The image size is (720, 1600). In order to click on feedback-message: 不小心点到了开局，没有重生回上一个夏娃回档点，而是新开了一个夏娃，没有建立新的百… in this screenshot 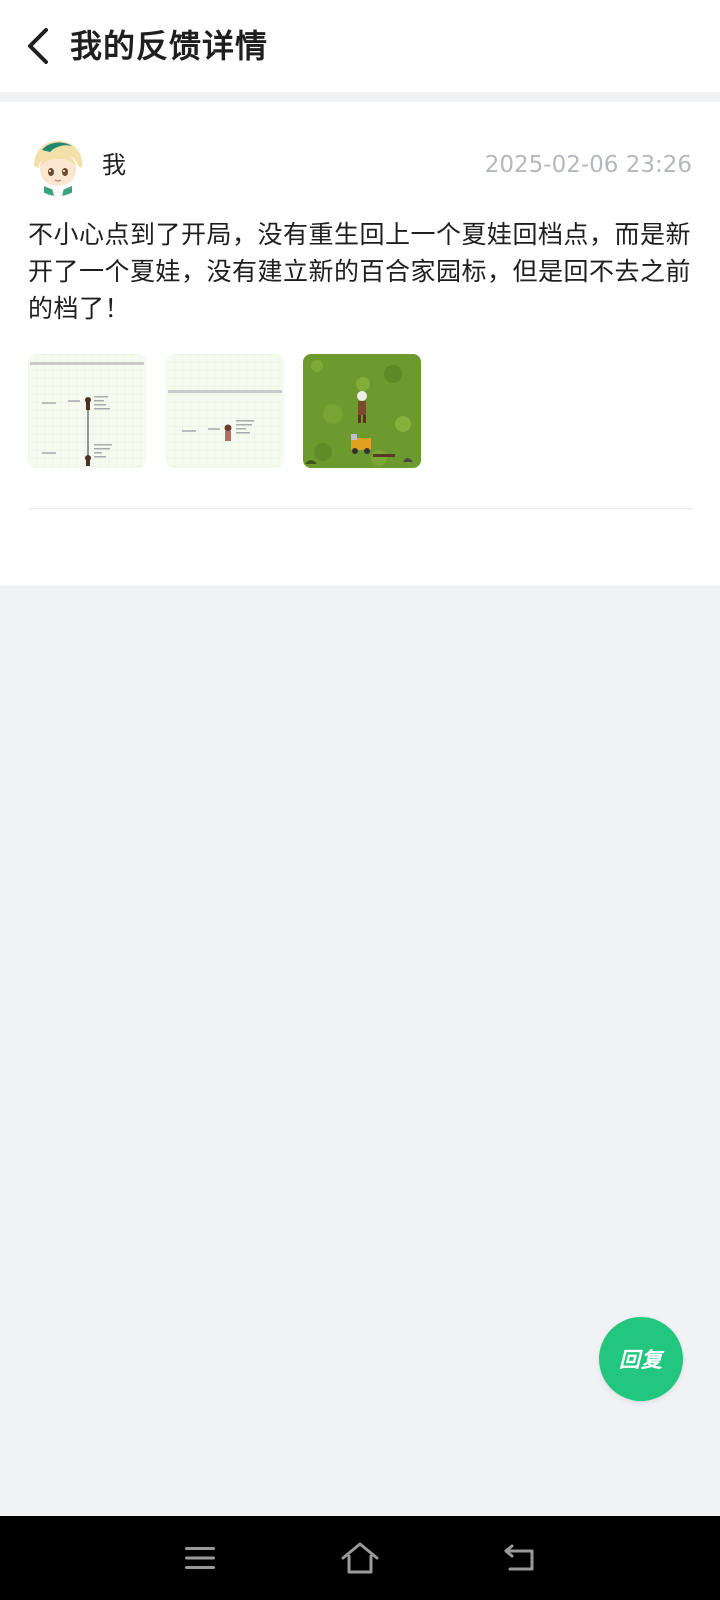, I will do `click(360, 271)`.